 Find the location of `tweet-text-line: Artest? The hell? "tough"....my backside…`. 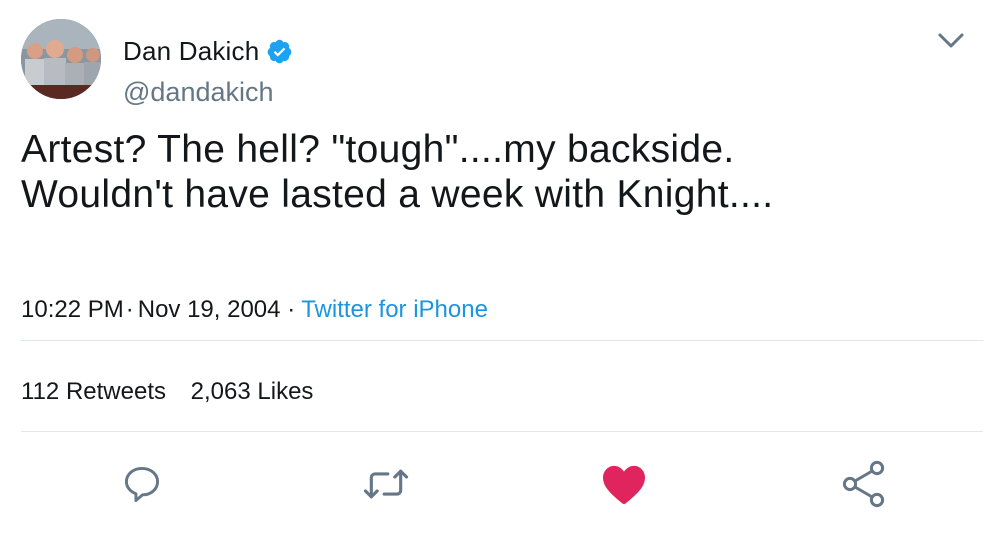

tweet-text-line: Artest? The hell? "tough"....my backside… is located at coordinates (378, 149).